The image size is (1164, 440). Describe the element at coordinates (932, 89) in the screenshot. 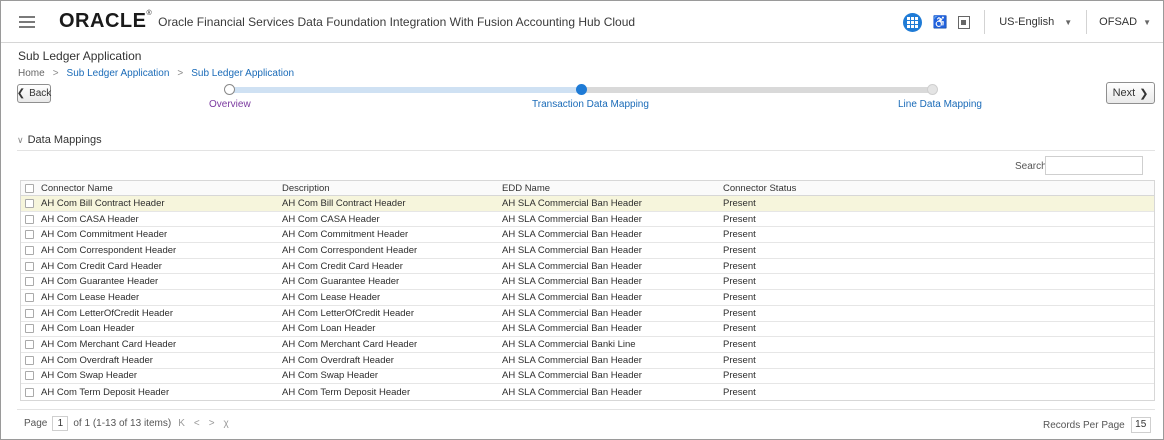

I see `train-stop-line-data-mapping` at that location.